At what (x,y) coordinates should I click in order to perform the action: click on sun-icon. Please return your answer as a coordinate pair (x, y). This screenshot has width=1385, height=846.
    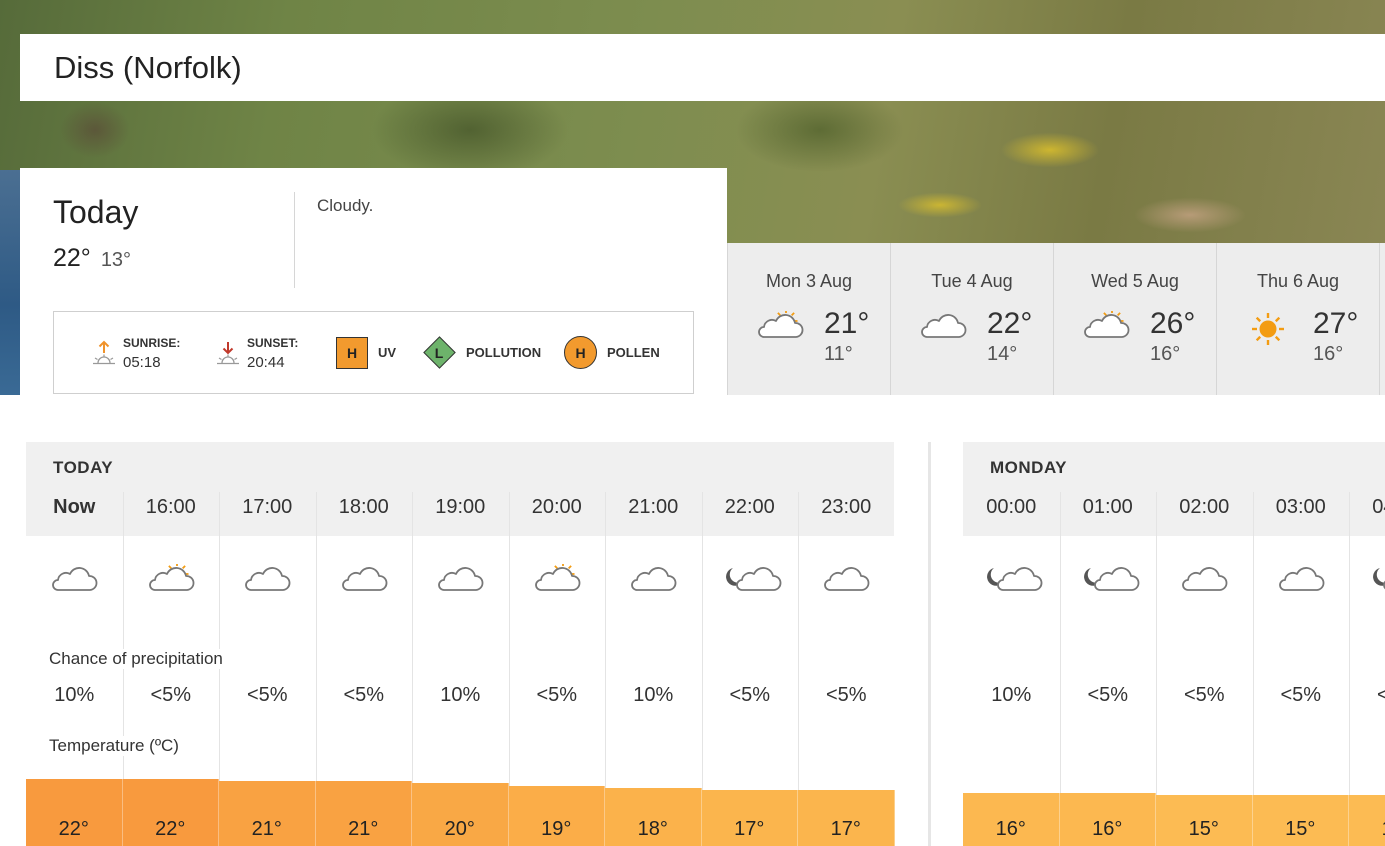
    Looking at the image, I should click on (1268, 331).